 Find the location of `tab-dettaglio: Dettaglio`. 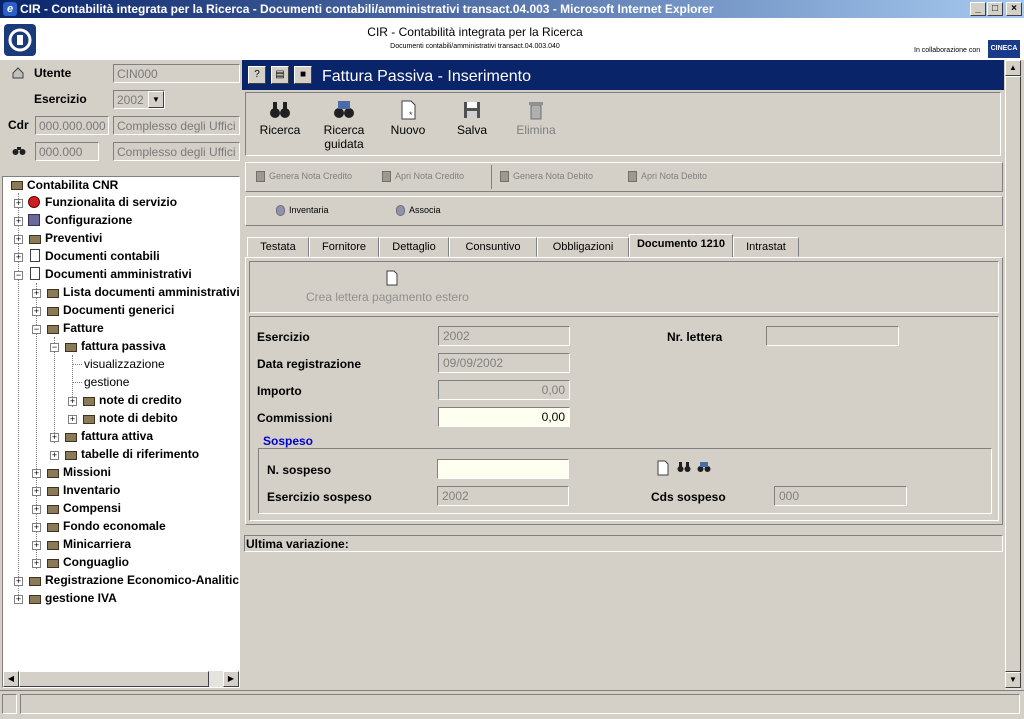

tab-dettaglio: Dettaglio is located at coordinates (414, 247).